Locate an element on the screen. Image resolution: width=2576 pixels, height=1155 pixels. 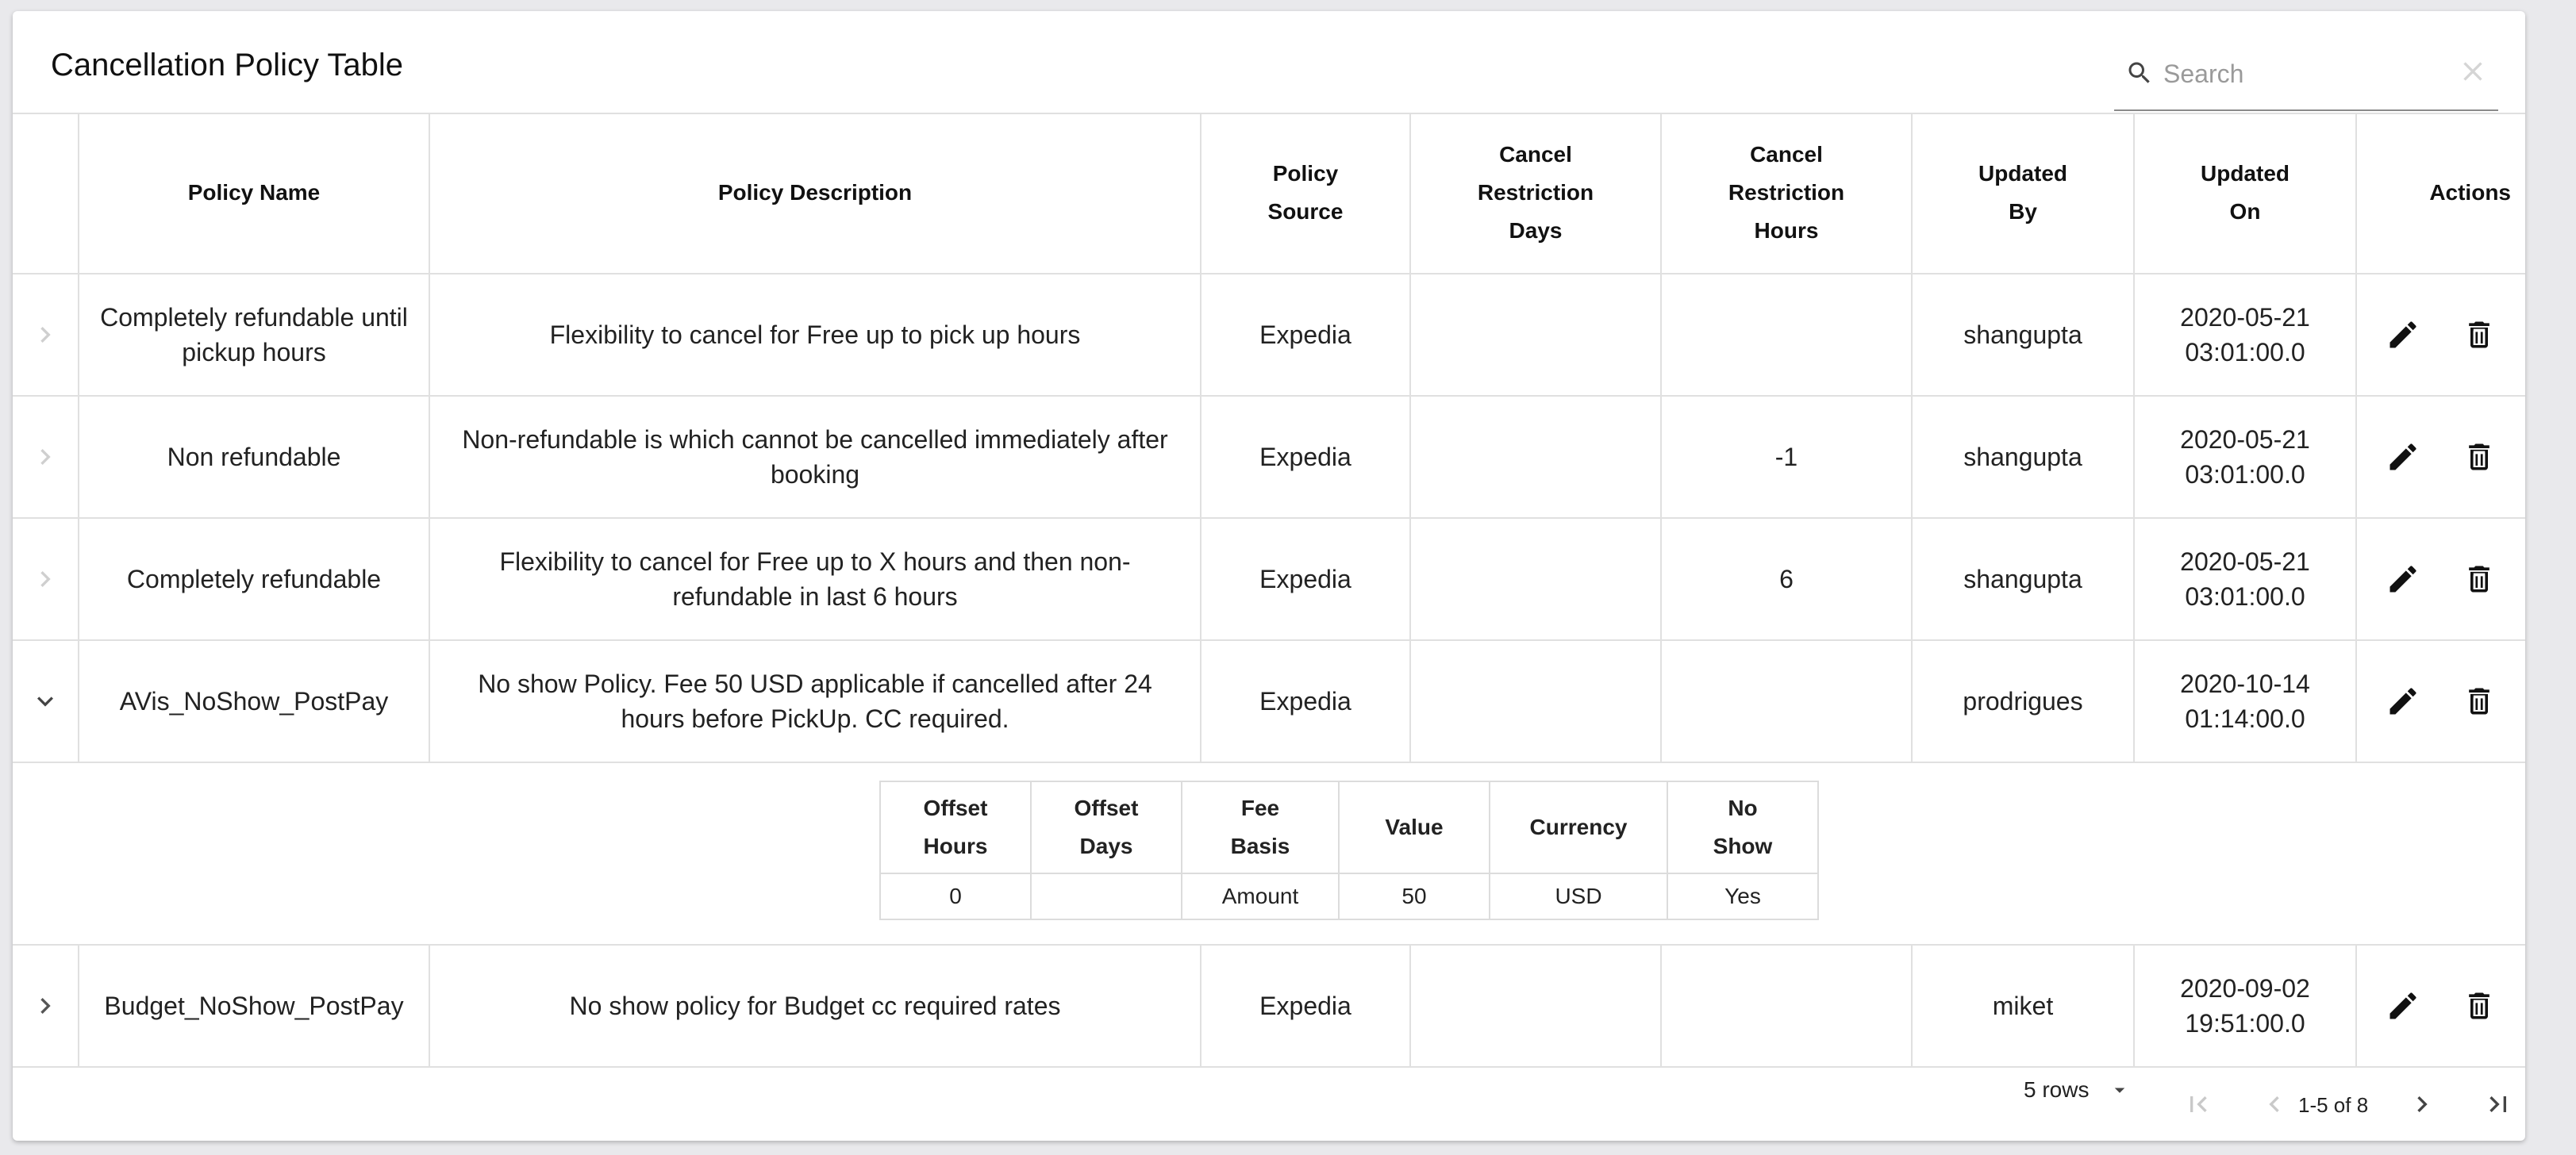
header-policy-name-label: Policy Name is located at coordinates (254, 192).